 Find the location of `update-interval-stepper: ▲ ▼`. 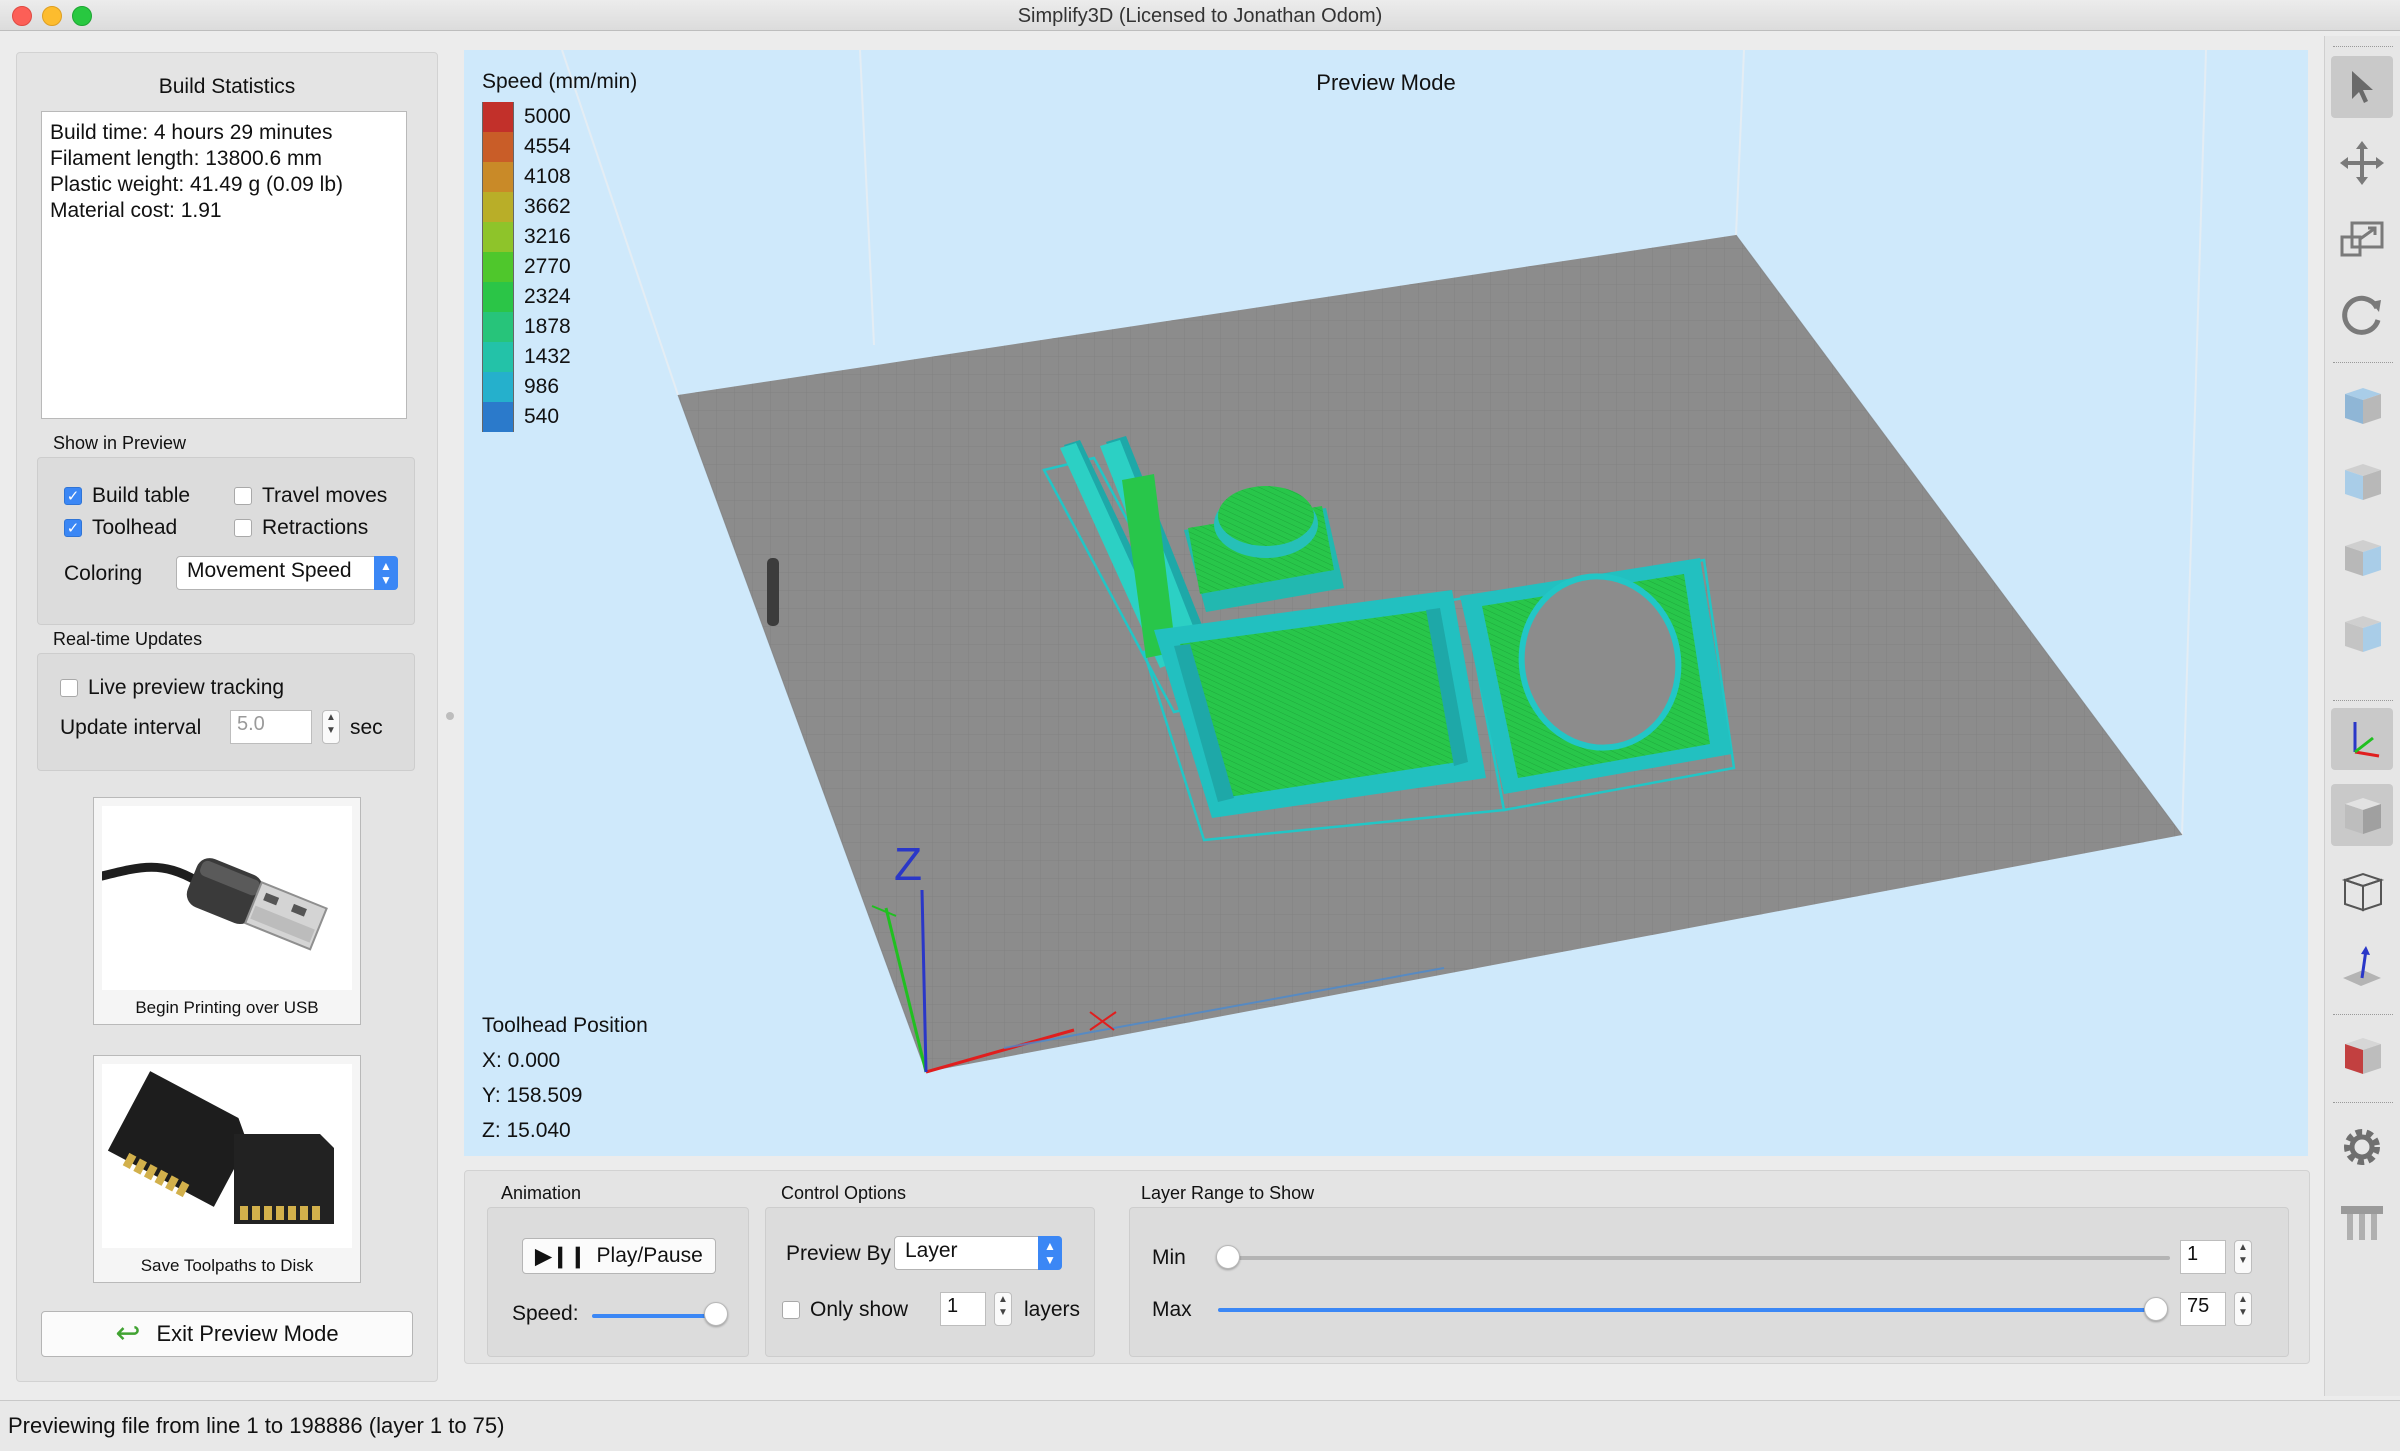

update-interval-stepper: ▲ ▼ is located at coordinates (331, 727).